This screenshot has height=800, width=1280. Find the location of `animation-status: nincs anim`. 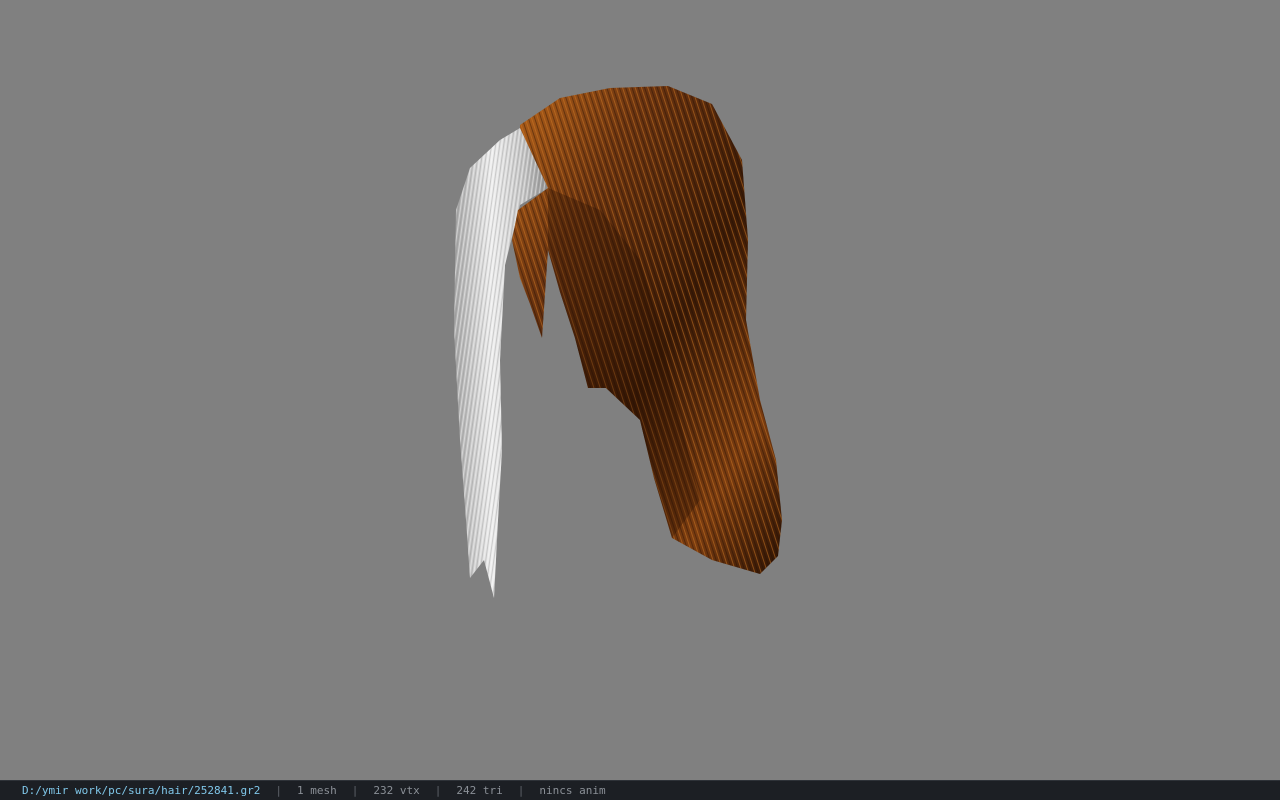

animation-status: nincs anim is located at coordinates (572, 790).